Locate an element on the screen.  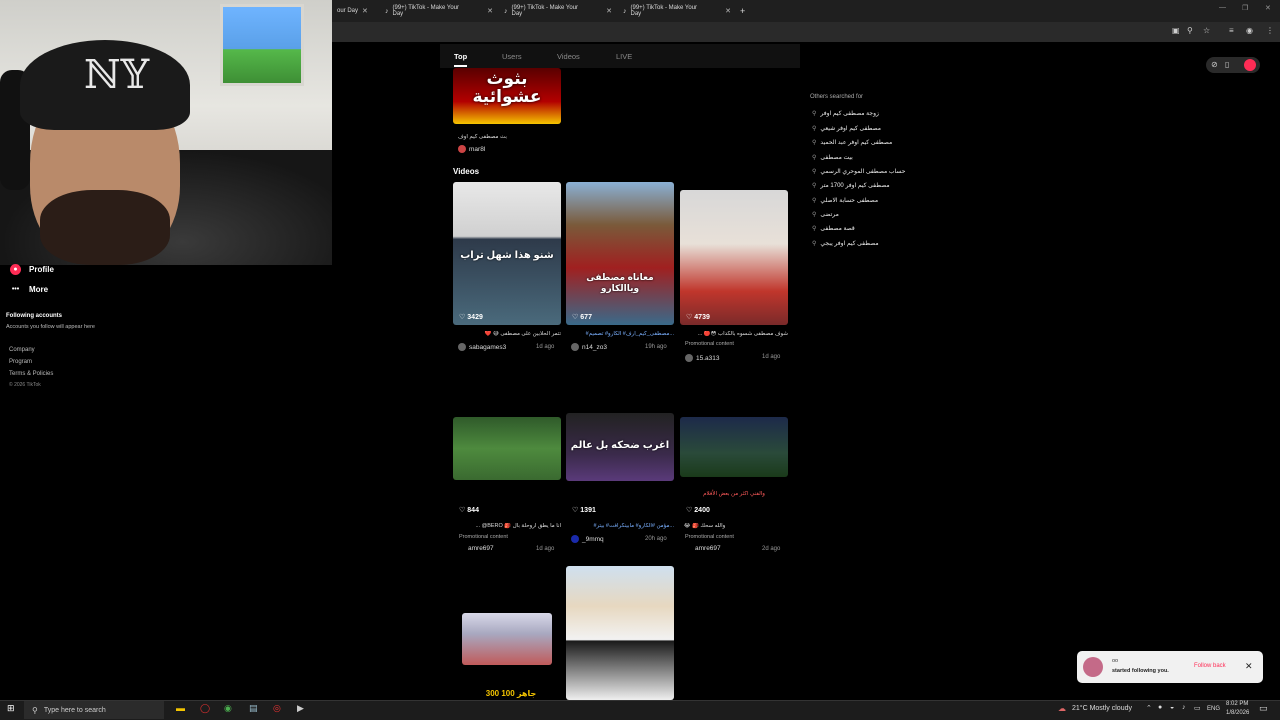
video-author: sabagames3 is located at coordinates (482, 347).